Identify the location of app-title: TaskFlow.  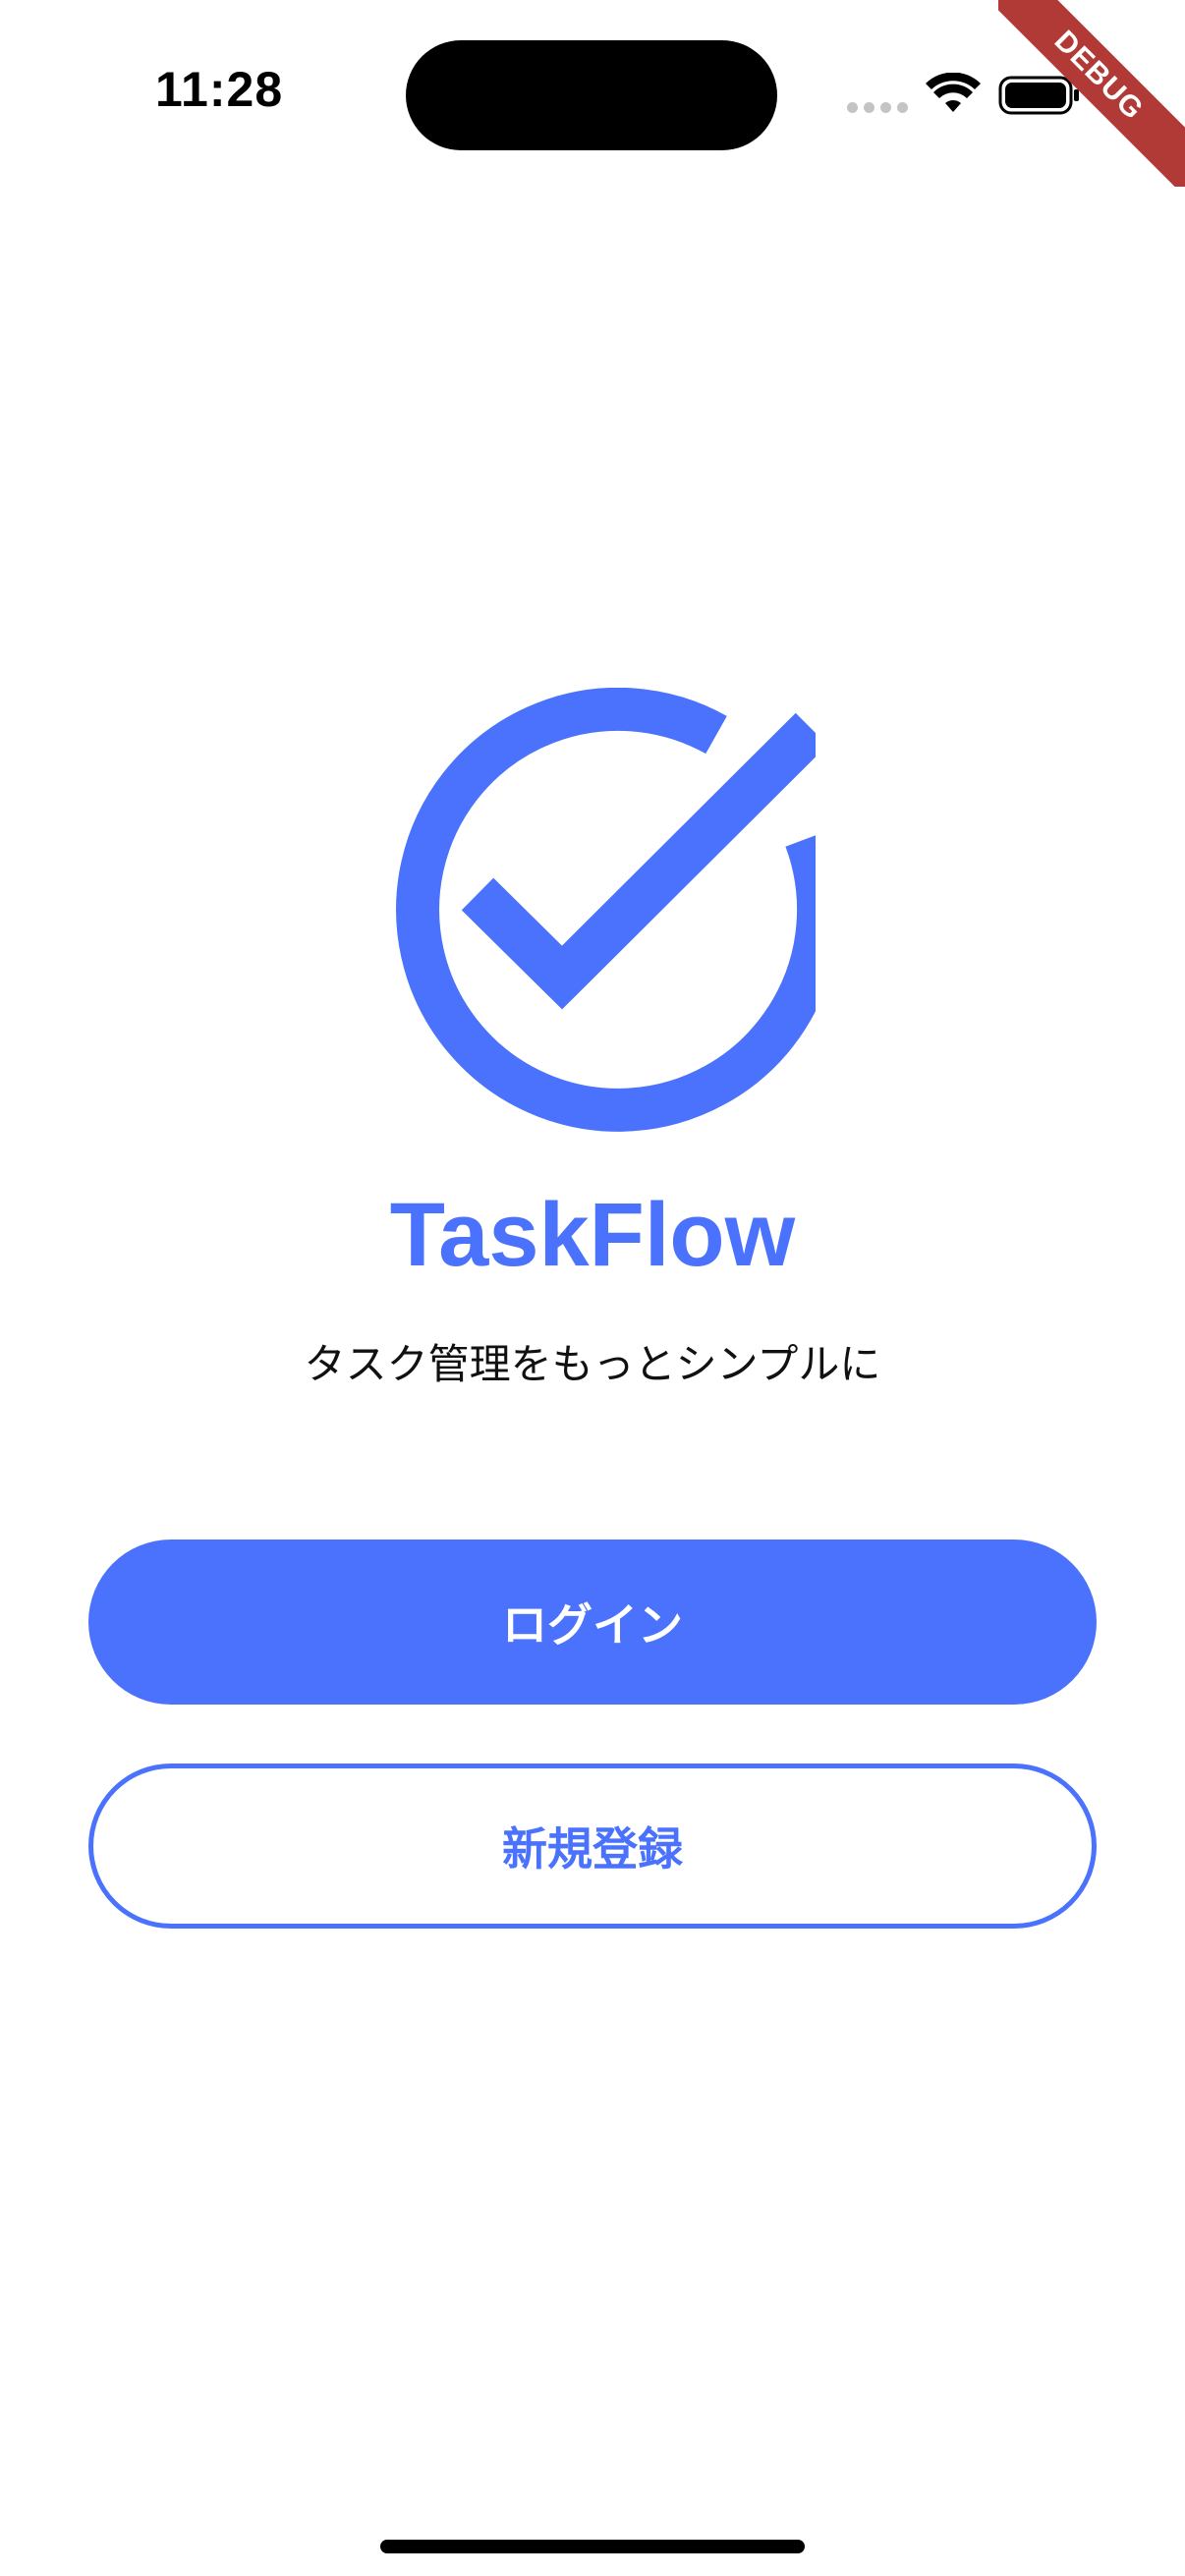
(592, 1235).